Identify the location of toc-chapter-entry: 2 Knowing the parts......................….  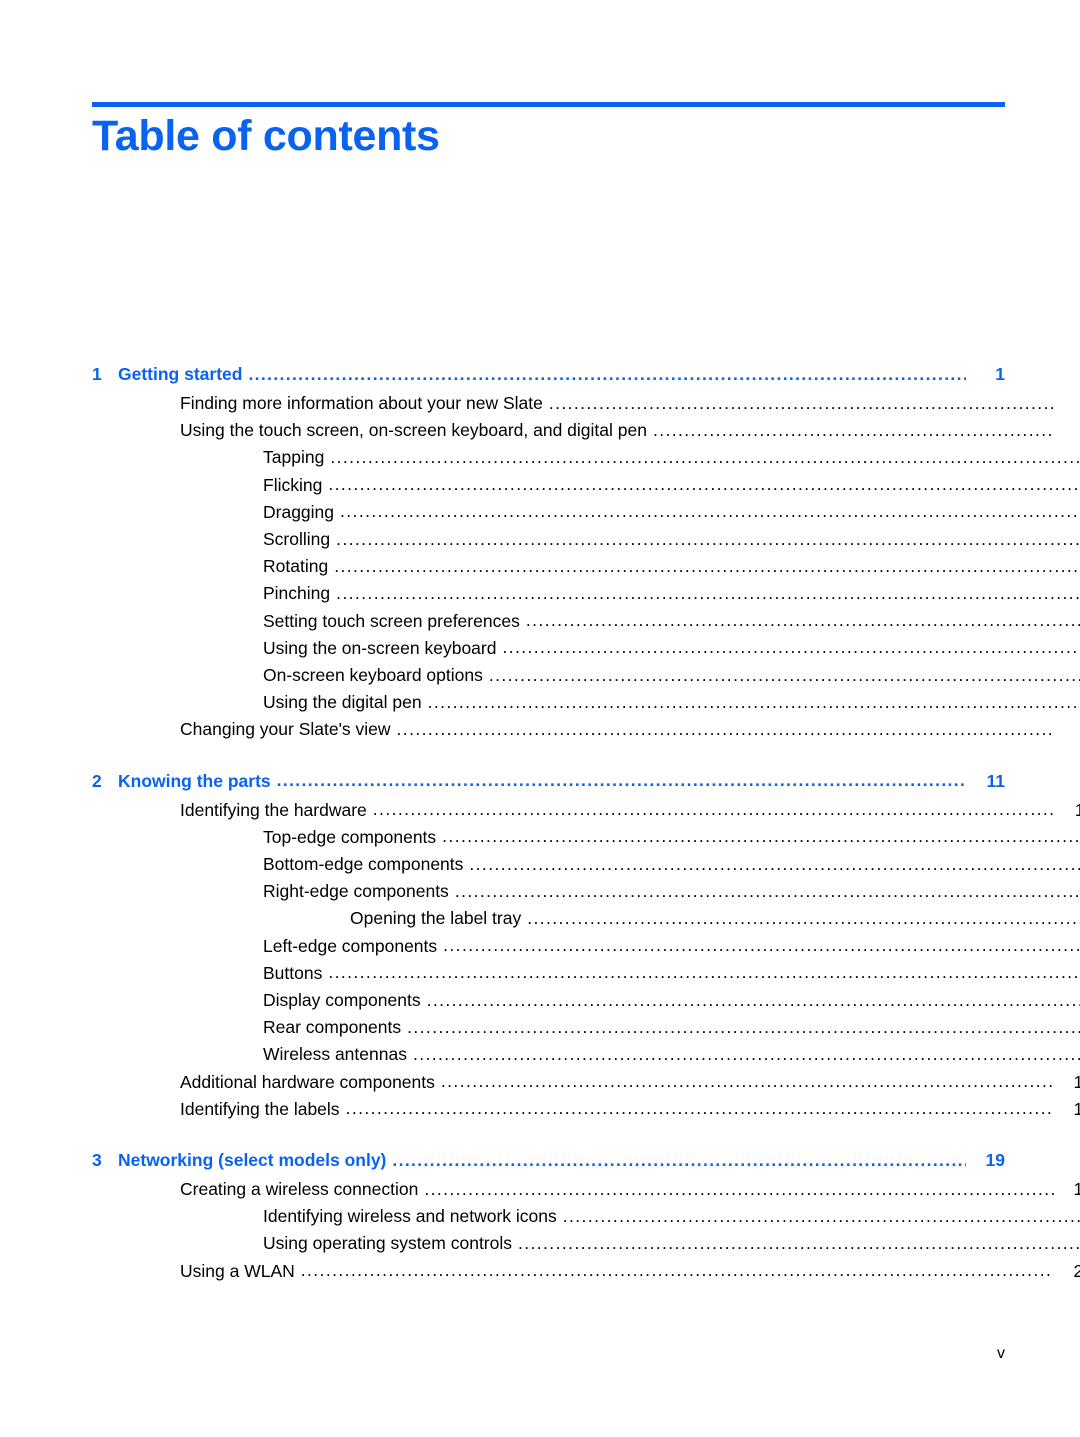
(548, 781).